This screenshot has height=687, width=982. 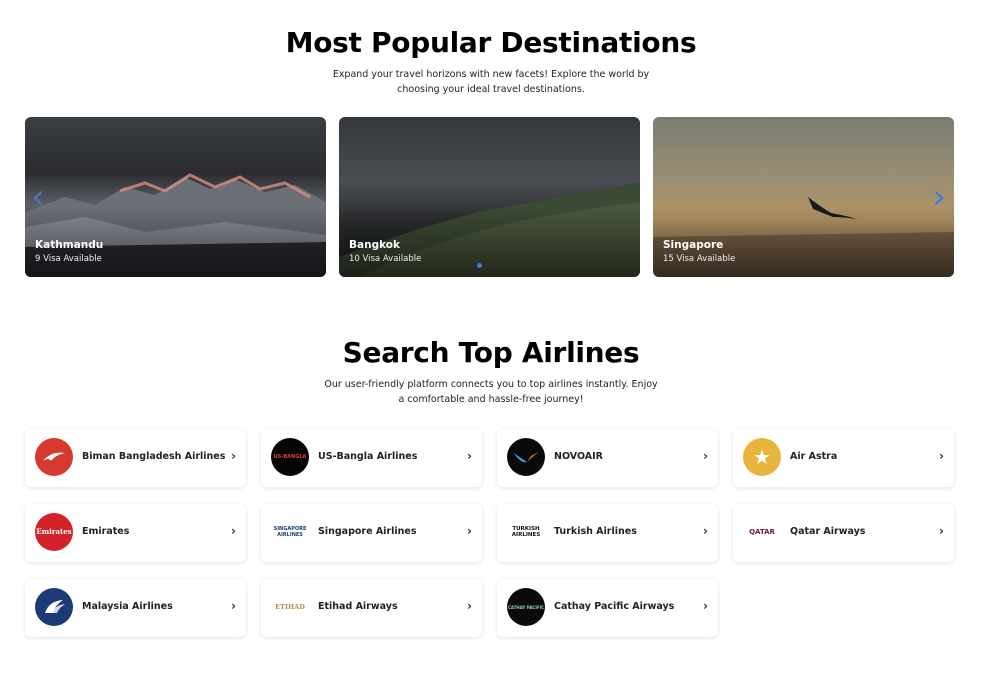 What do you see at coordinates (358, 606) in the screenshot?
I see `airline-name: Etihad Airways` at bounding box center [358, 606].